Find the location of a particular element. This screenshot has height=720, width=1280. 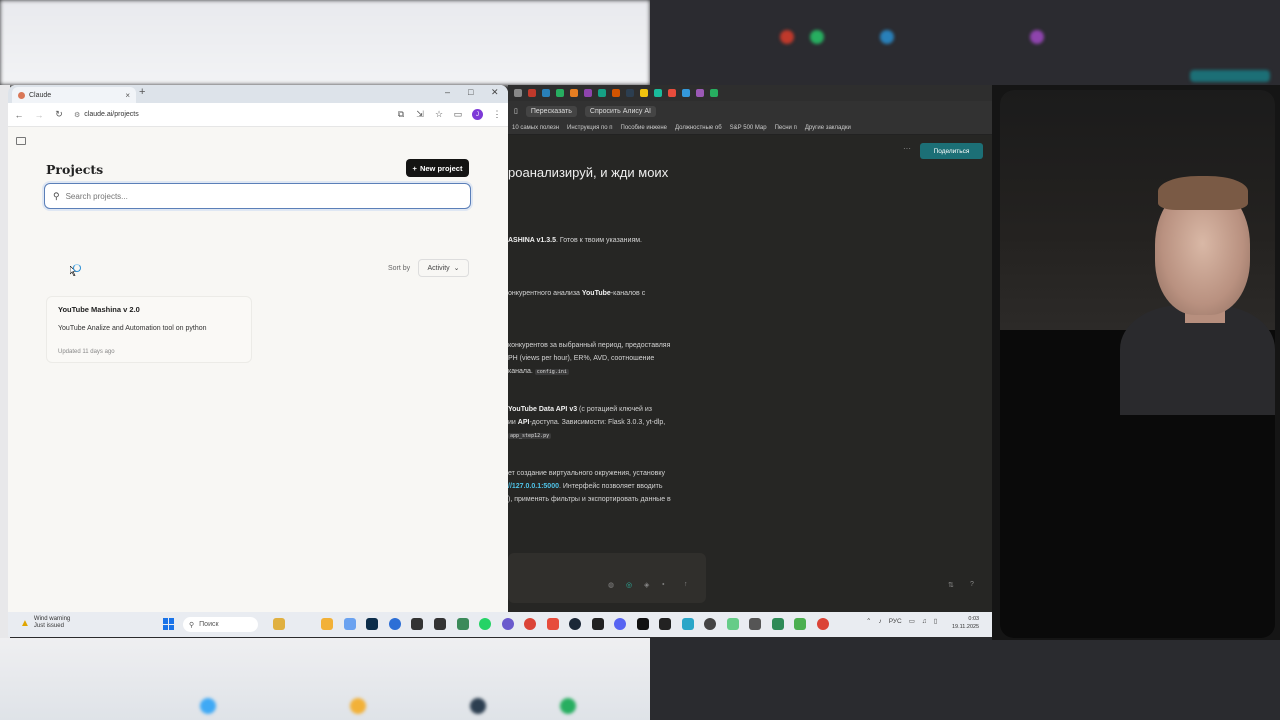

url-field: ⚙ claude.ai/projects is located at coordinates (106, 115).